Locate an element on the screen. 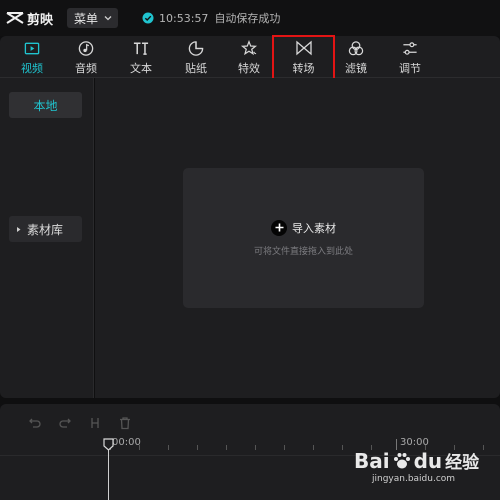 Image resolution: width=500 pixels, height=500 pixels. filter-icon is located at coordinates (356, 48).